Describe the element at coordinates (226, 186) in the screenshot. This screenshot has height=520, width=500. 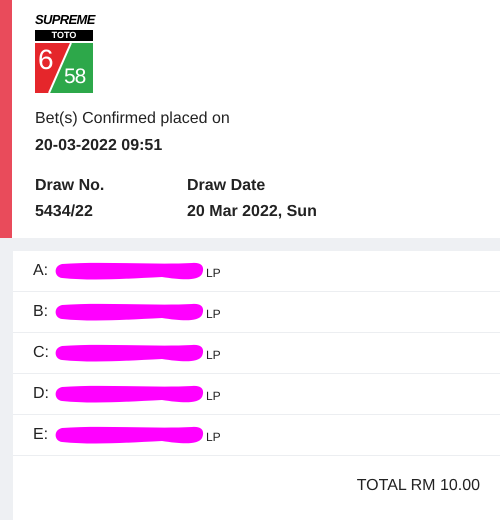
I see `draw-info-label: Draw Date` at that location.